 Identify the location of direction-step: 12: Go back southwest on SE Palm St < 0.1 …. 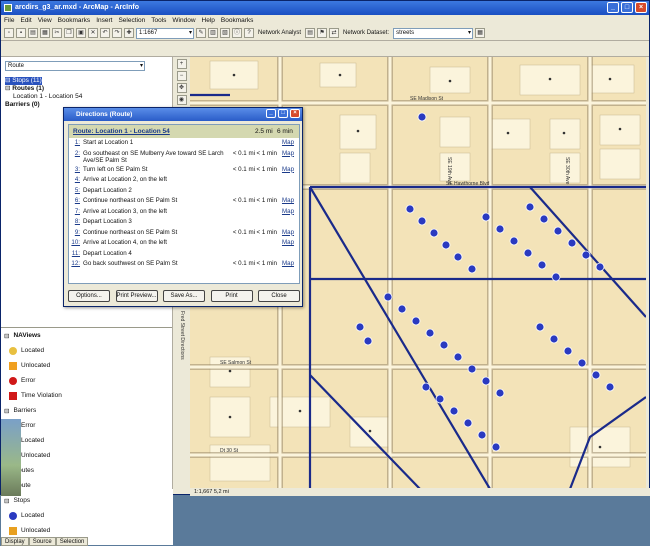
(184, 264).